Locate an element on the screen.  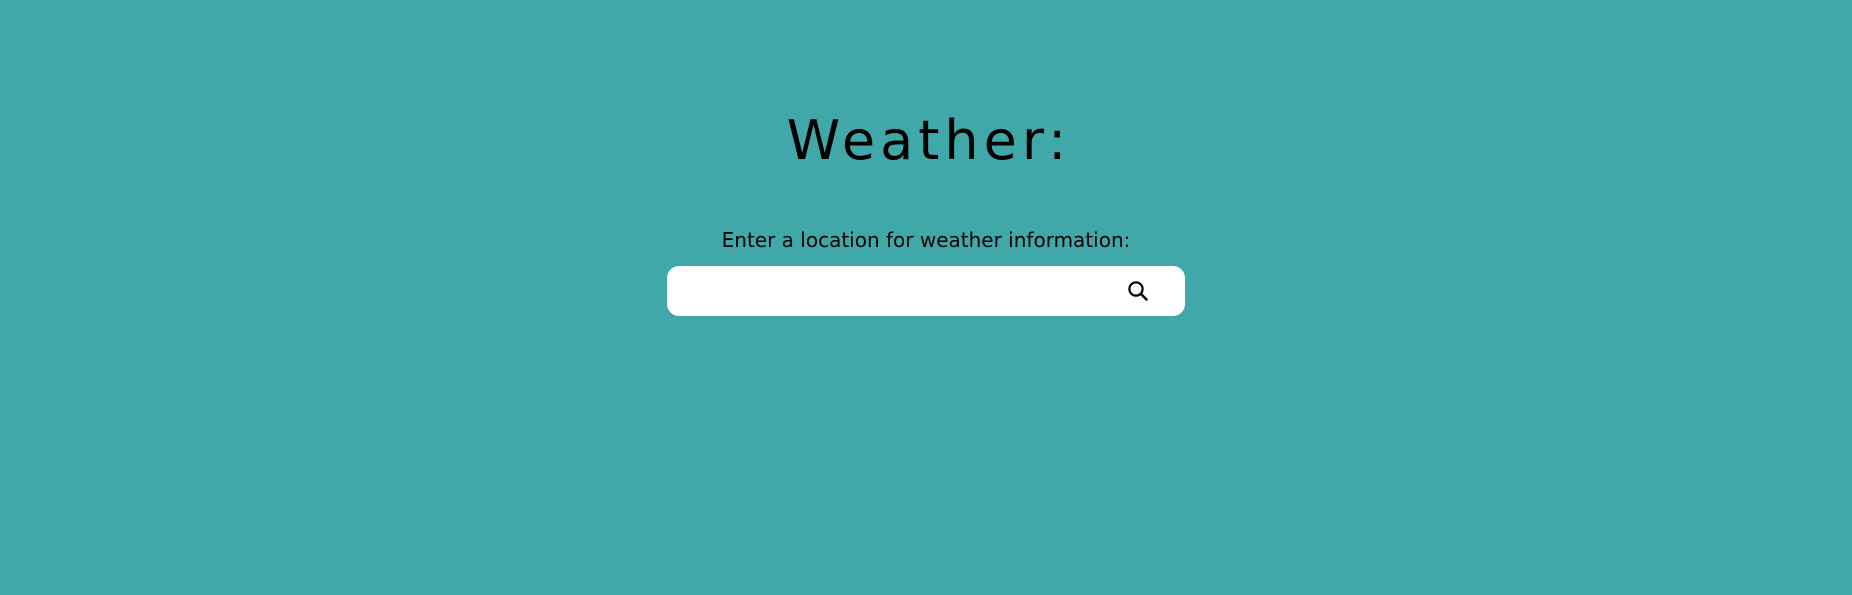
search-button is located at coordinates (1138, 291).